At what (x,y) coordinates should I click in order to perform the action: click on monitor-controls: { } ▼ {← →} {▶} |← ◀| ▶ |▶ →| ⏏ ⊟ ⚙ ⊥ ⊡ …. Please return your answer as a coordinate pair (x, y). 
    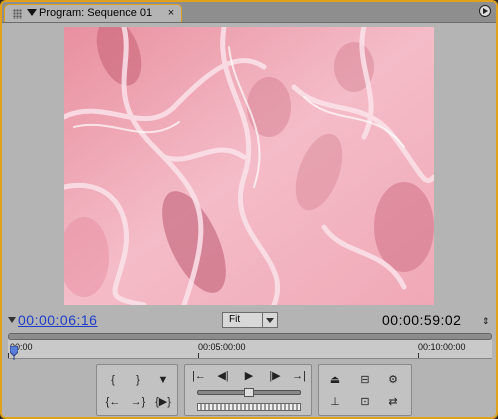
    Looking at the image, I should click on (254, 390).